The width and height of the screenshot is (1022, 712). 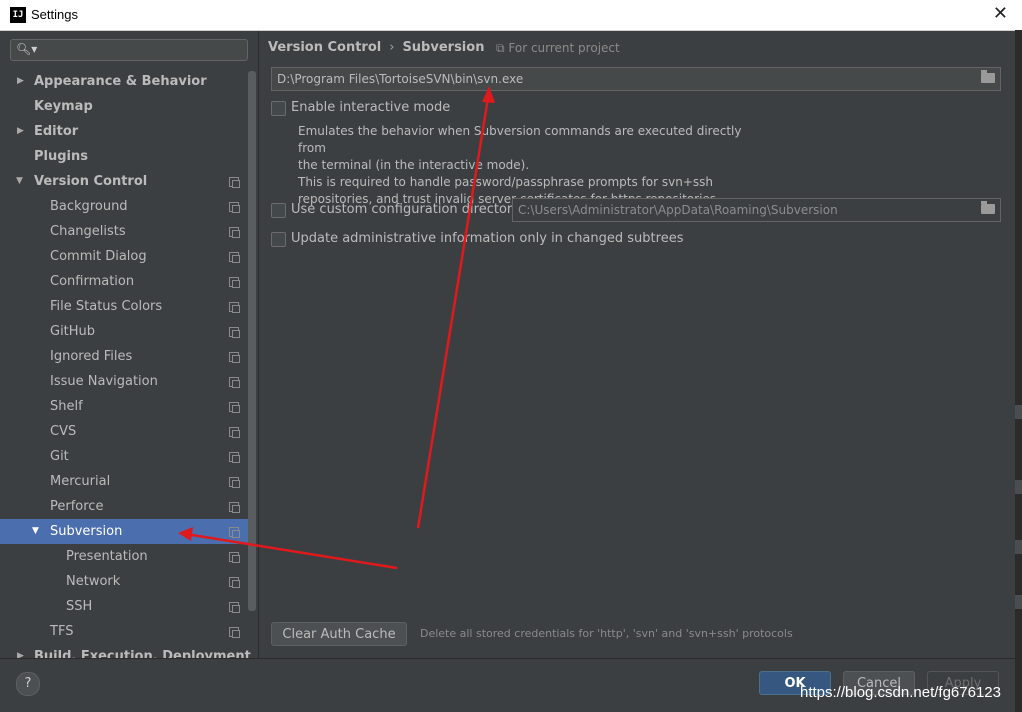 What do you see at coordinates (128, 331) in the screenshot?
I see `tree-item-github: GitHub` at bounding box center [128, 331].